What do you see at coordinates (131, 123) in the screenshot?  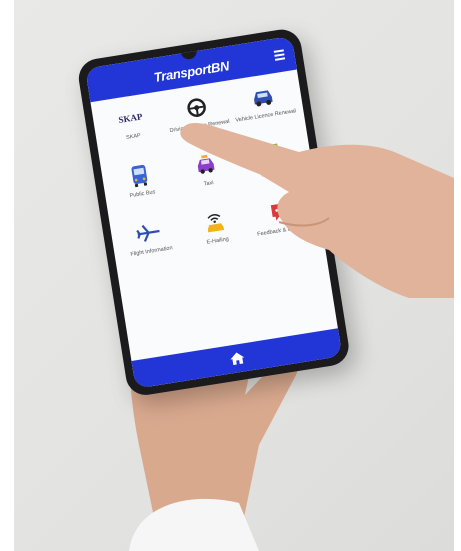 I see `tile-skap: SKAP SKAP` at bounding box center [131, 123].